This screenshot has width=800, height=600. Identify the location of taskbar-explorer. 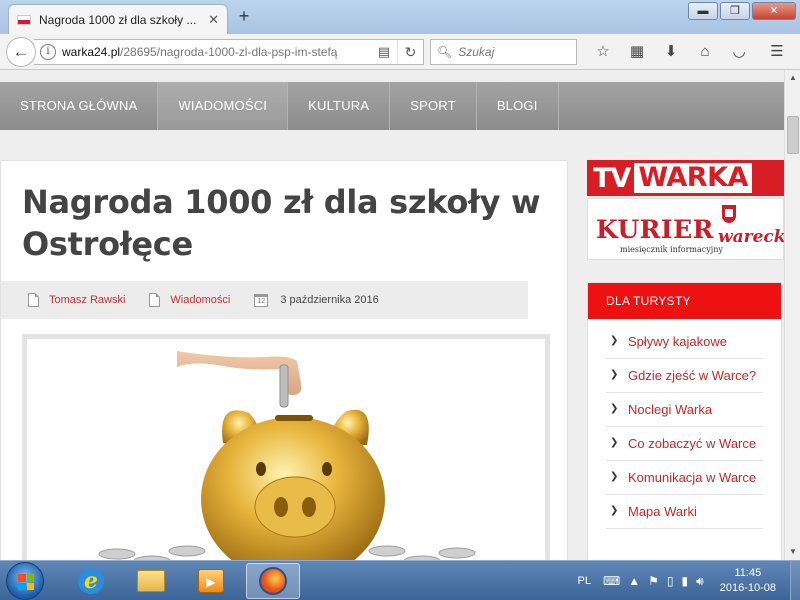
(151, 581).